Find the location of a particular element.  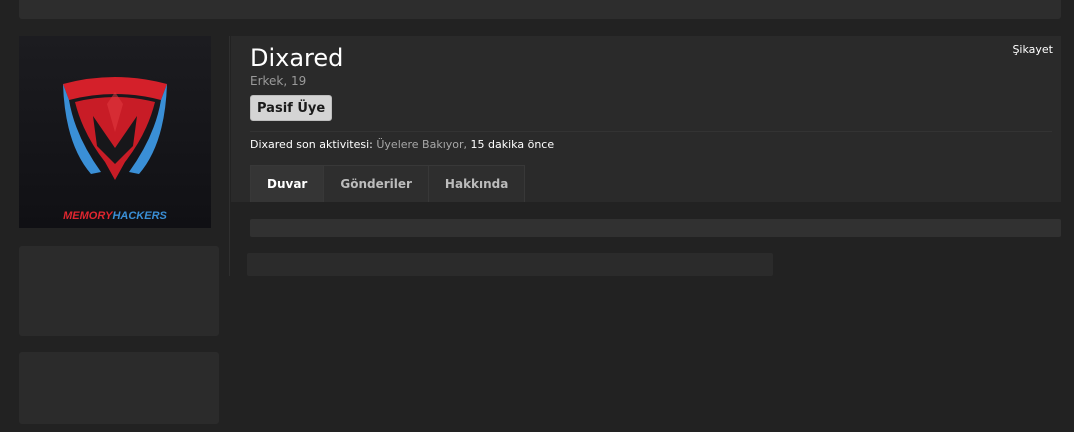

activity-time: 15 dakika önce is located at coordinates (512, 144).